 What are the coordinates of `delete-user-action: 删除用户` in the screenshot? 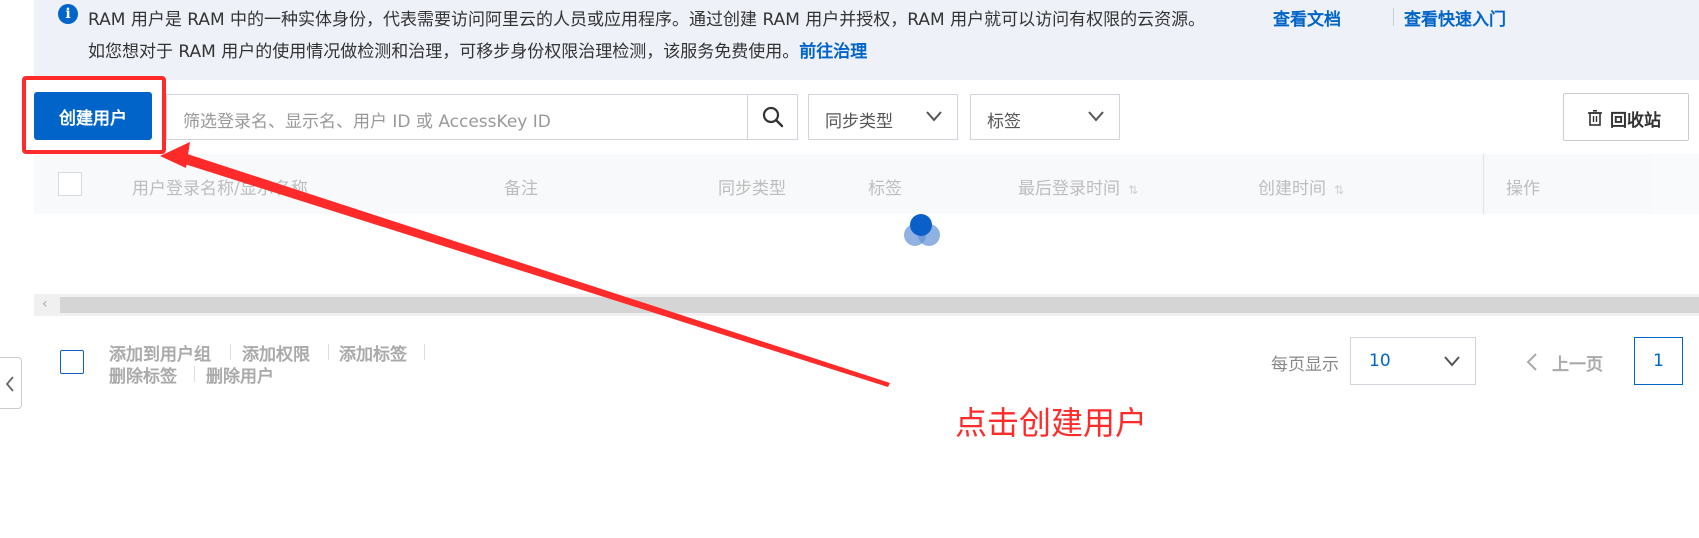 It's located at (240, 374).